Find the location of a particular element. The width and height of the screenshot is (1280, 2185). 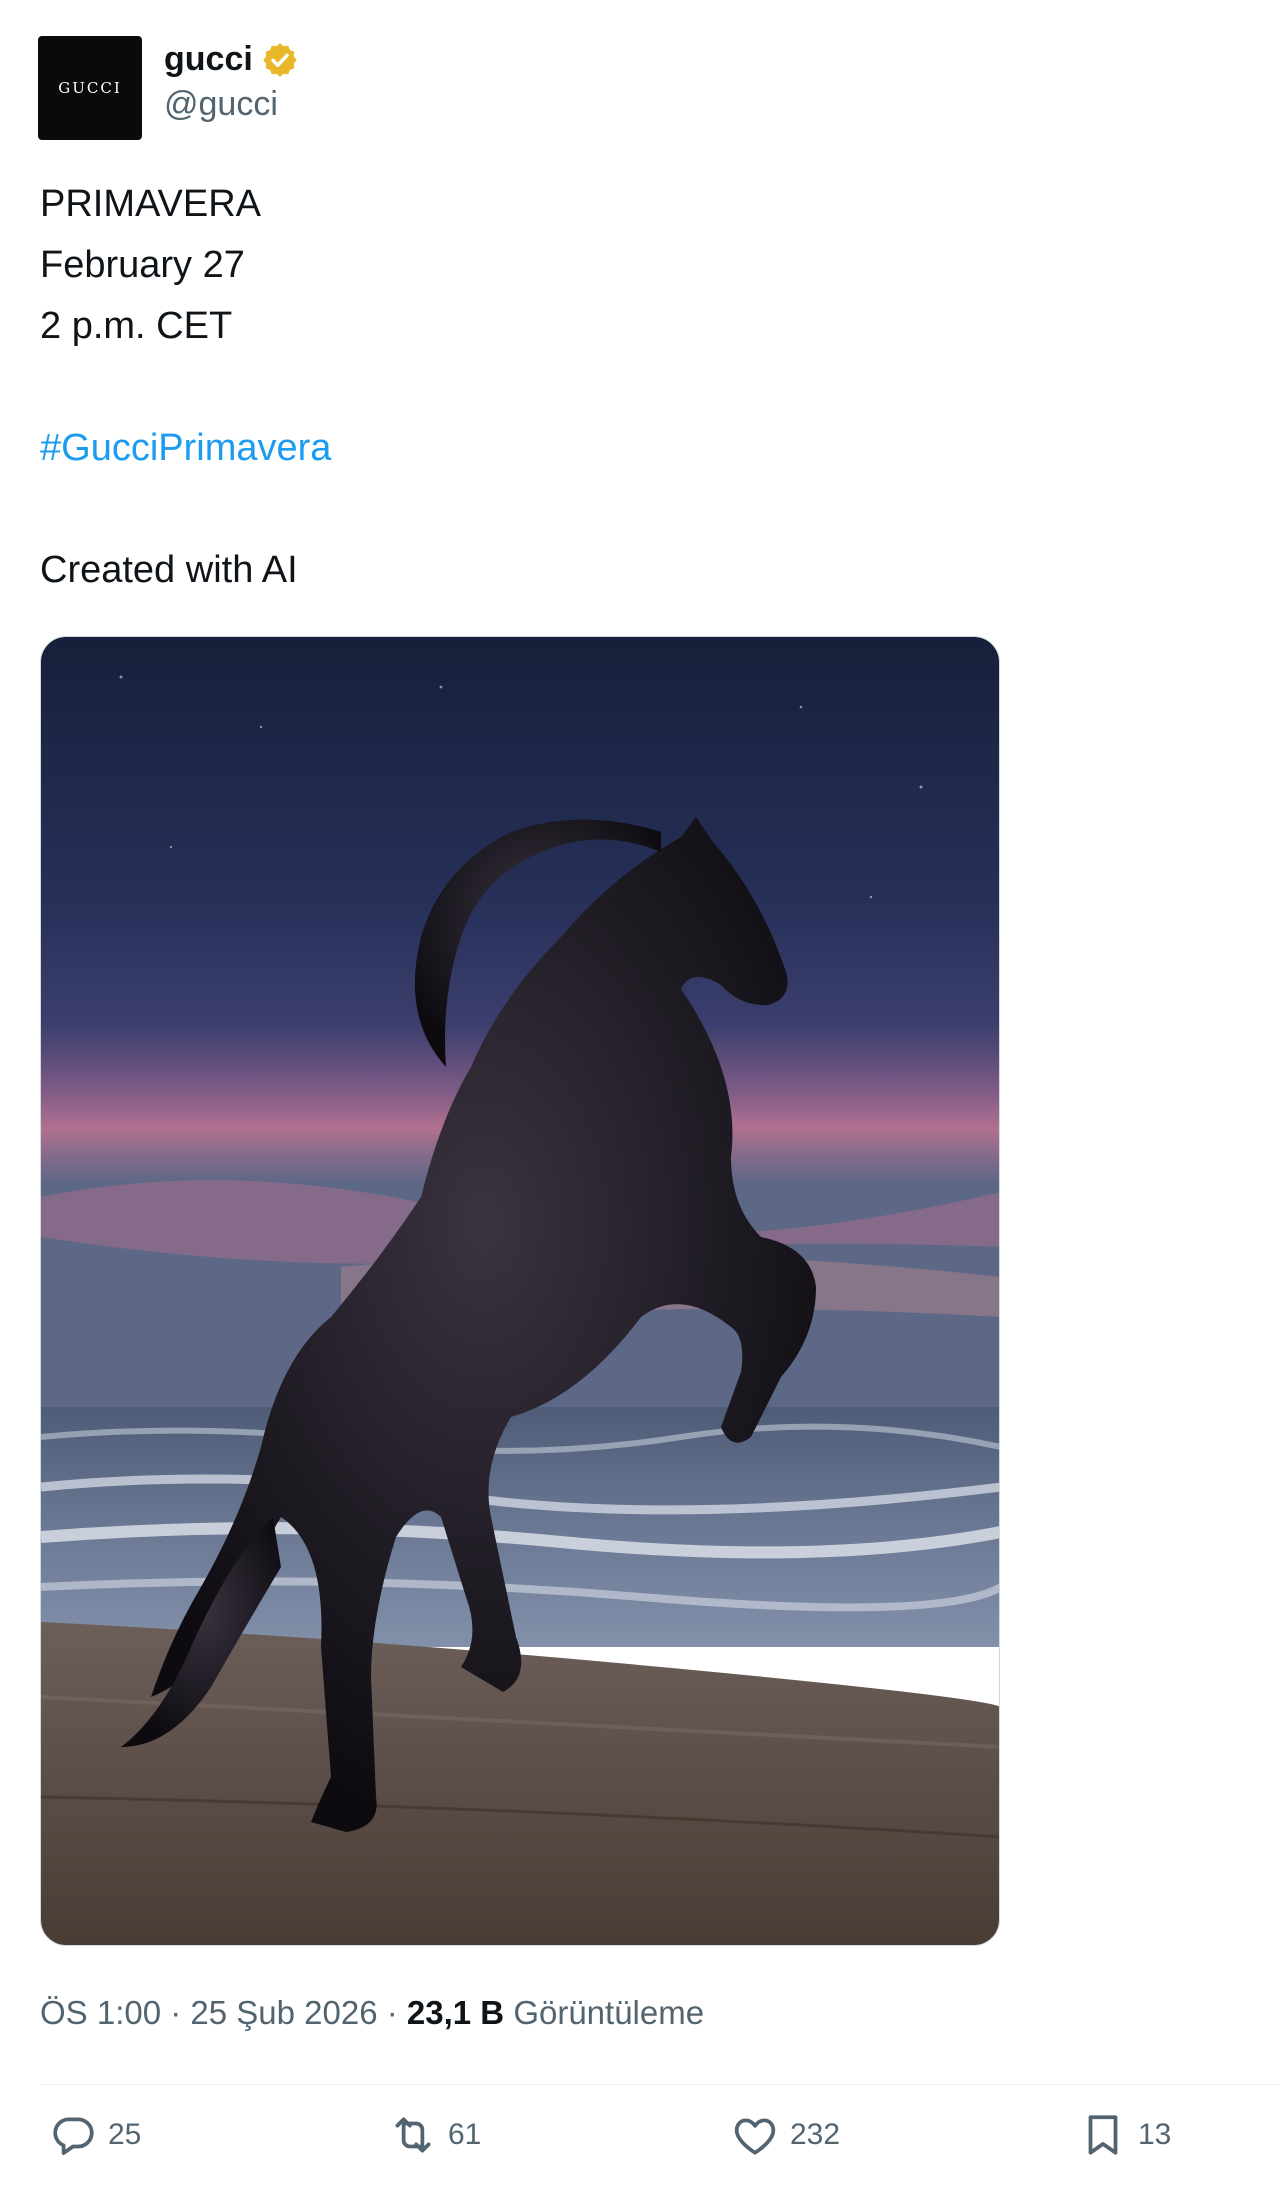

avatar: GUCCI is located at coordinates (90, 88).